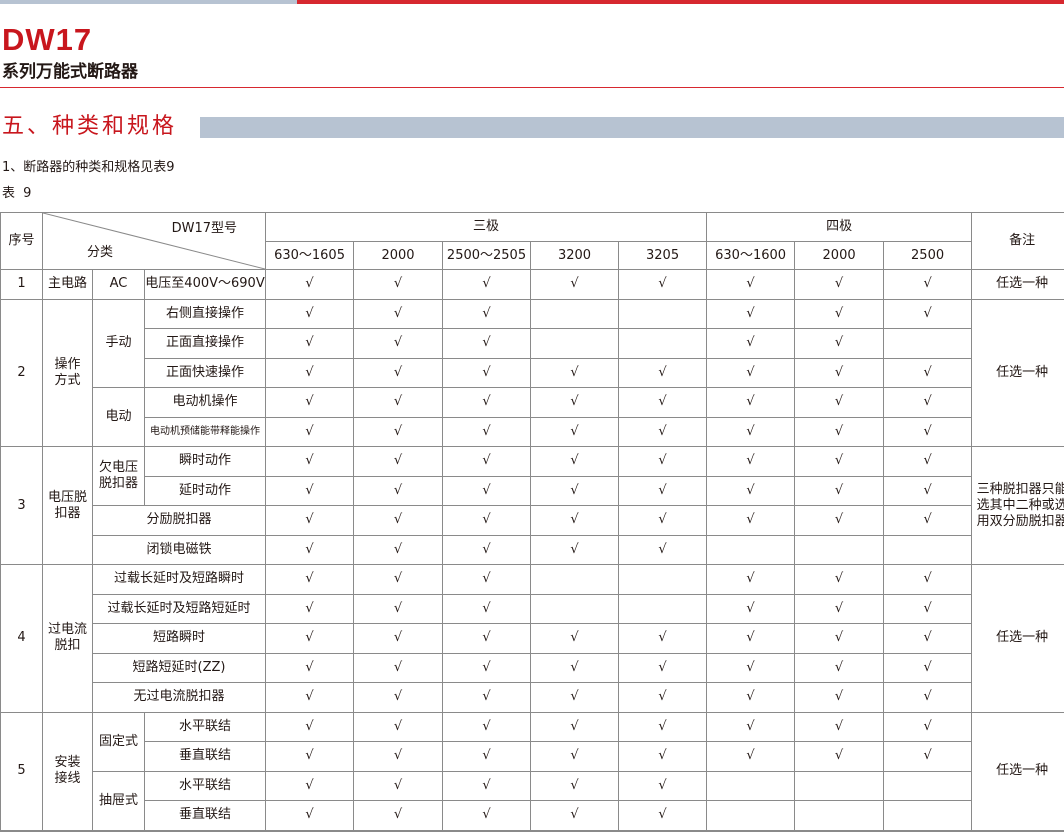 This screenshot has height=835, width=1064. I want to click on table-row: 短路短延时(ZZ) √ √ √ √ √ √ √ √, so click(532, 667).